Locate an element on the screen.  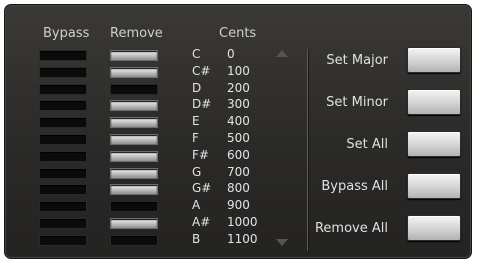
note-label-1: C# is located at coordinates (201, 70).